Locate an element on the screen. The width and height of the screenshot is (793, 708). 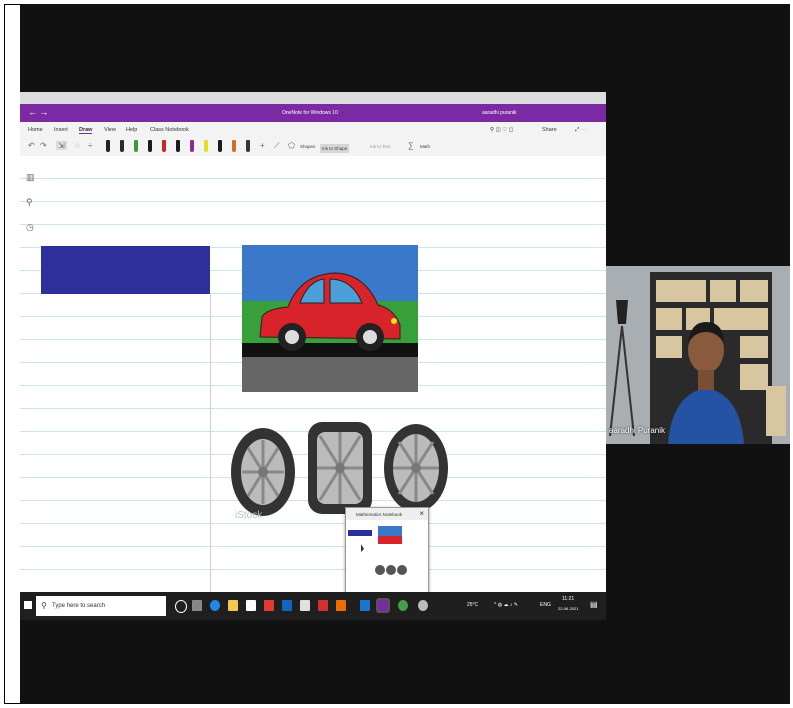
select-icon: ⇲ is located at coordinates (61, 145).